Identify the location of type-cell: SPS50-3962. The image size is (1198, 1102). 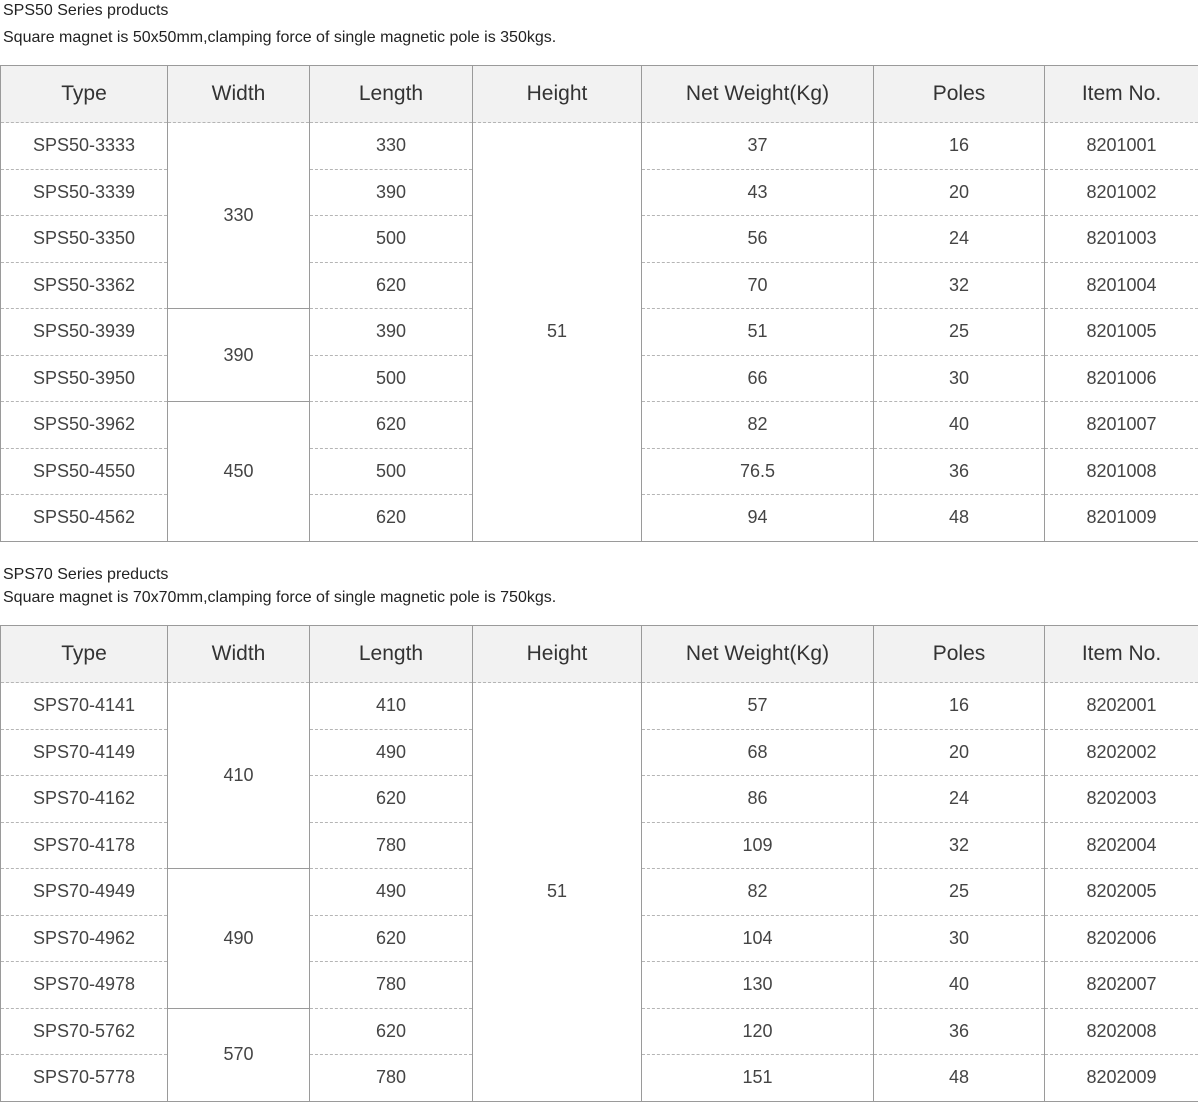
(84, 425).